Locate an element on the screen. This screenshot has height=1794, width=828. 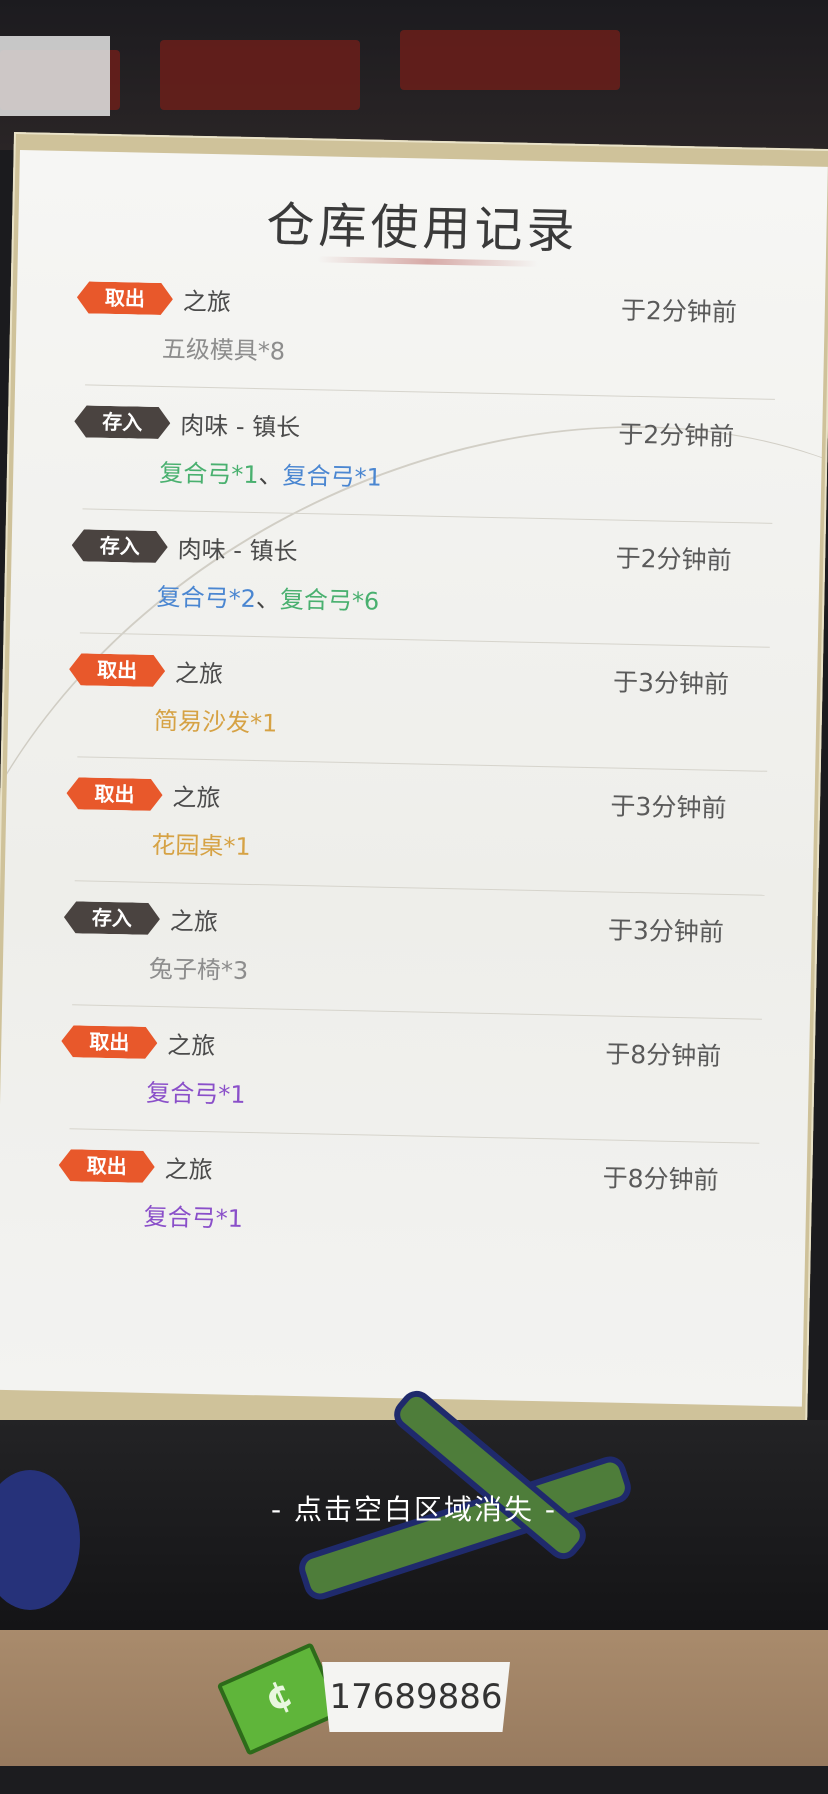
record-items: 花园桌*1 is located at coordinates (201, 843).